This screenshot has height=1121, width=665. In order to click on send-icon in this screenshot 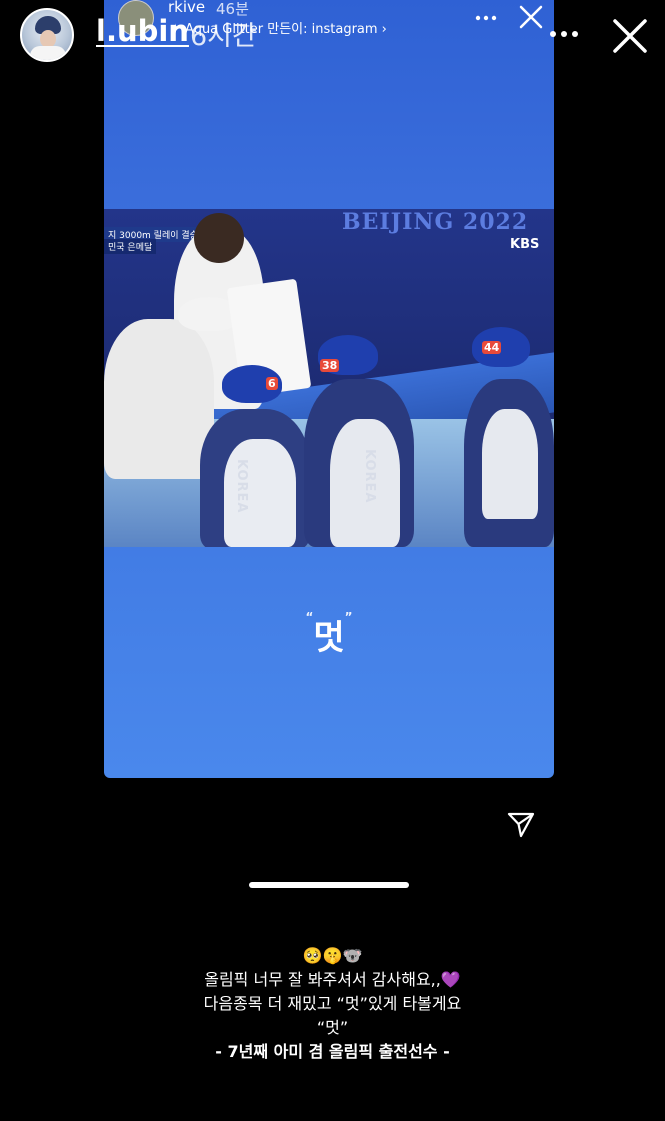, I will do `click(521, 824)`.